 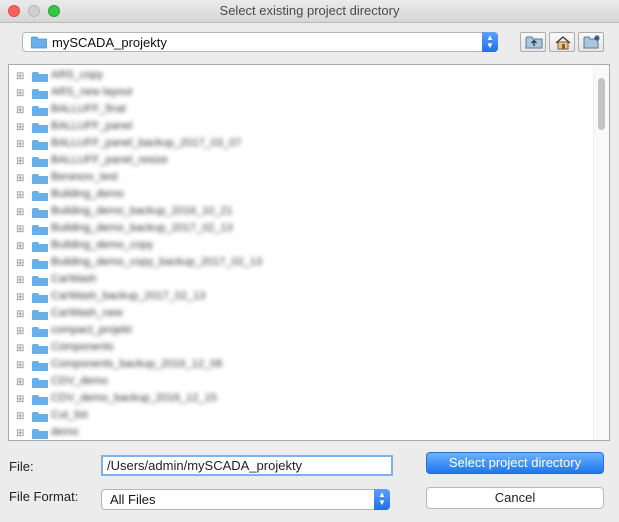 I want to click on tree-row: ⊞ CarWash_new, so click(x=299, y=314).